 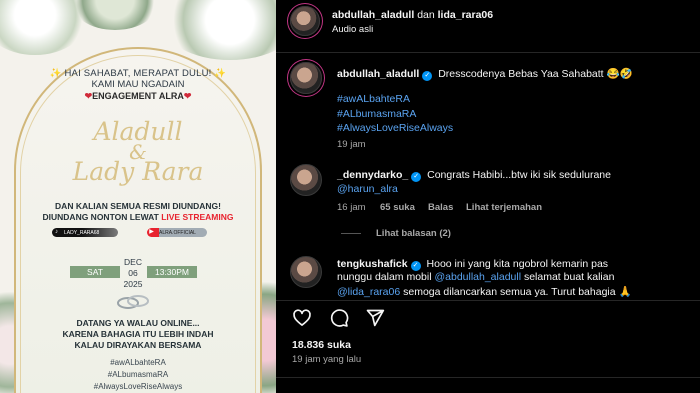 What do you see at coordinates (133, 273) in the screenshot?
I see `poster-date-number: 06` at bounding box center [133, 273].